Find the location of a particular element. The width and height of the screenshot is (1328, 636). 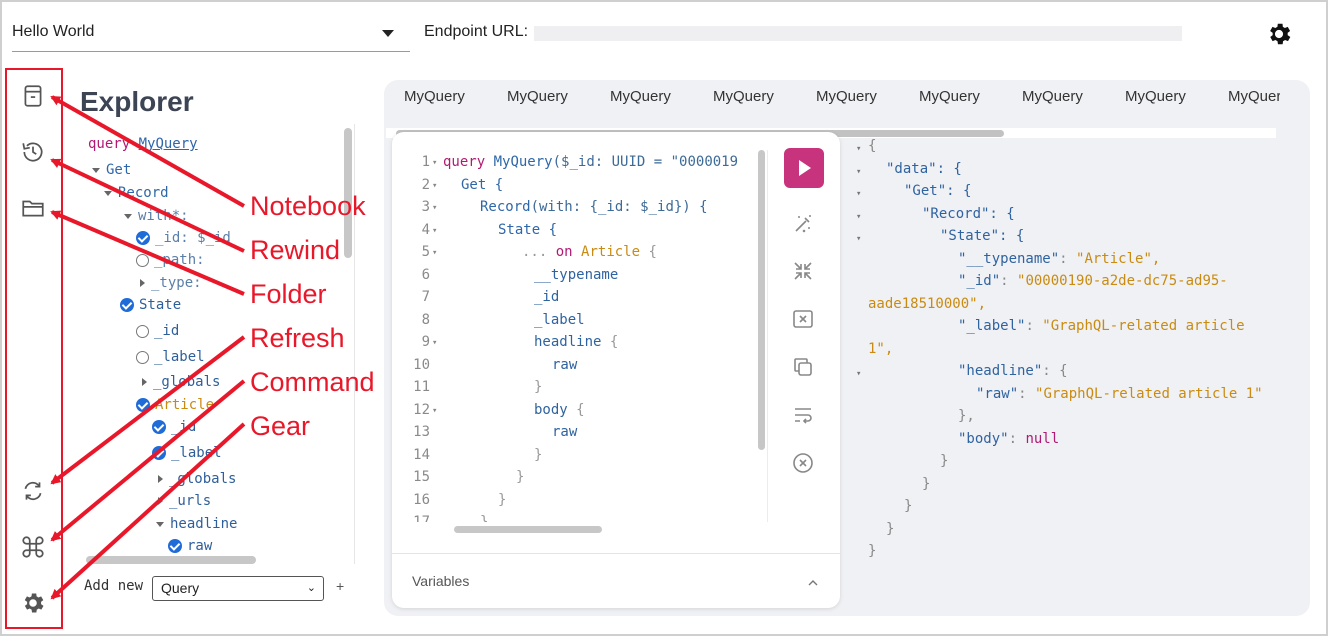

annotation-gear: Gear is located at coordinates (280, 426).